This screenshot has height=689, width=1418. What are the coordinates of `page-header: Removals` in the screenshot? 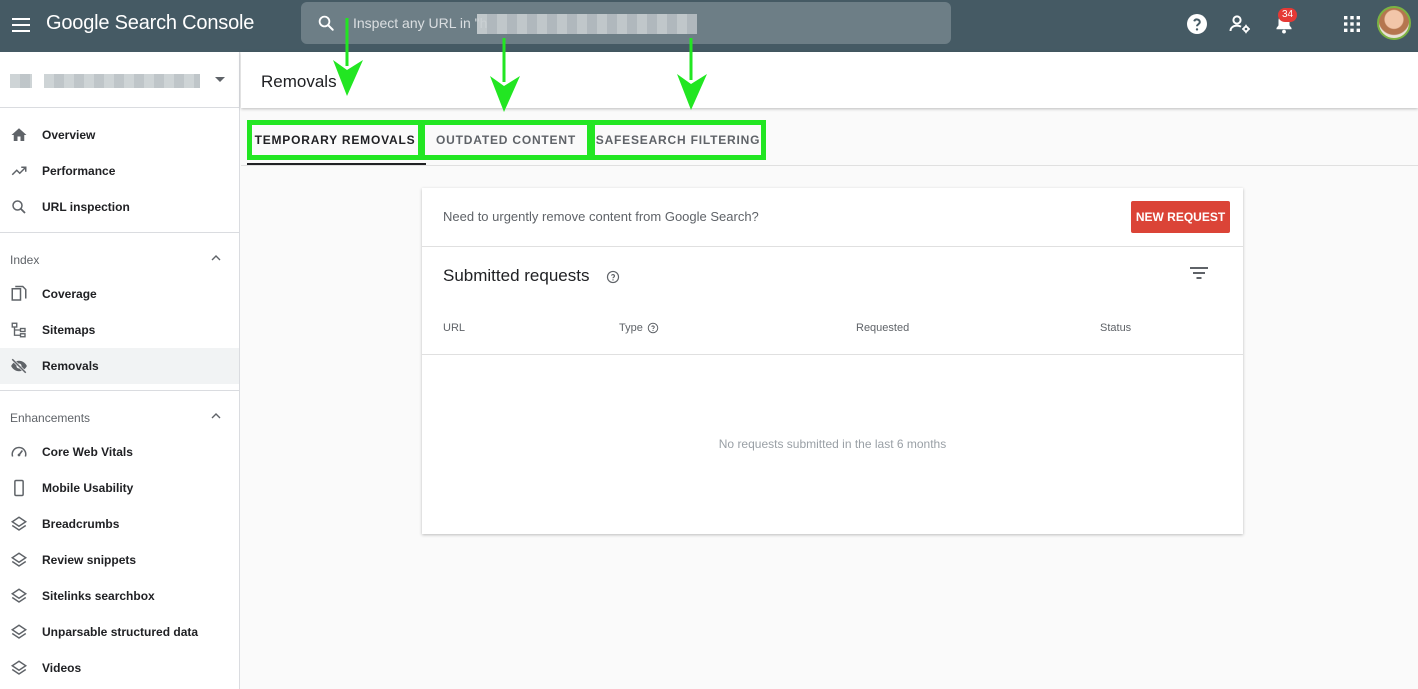 It's located at (829, 80).